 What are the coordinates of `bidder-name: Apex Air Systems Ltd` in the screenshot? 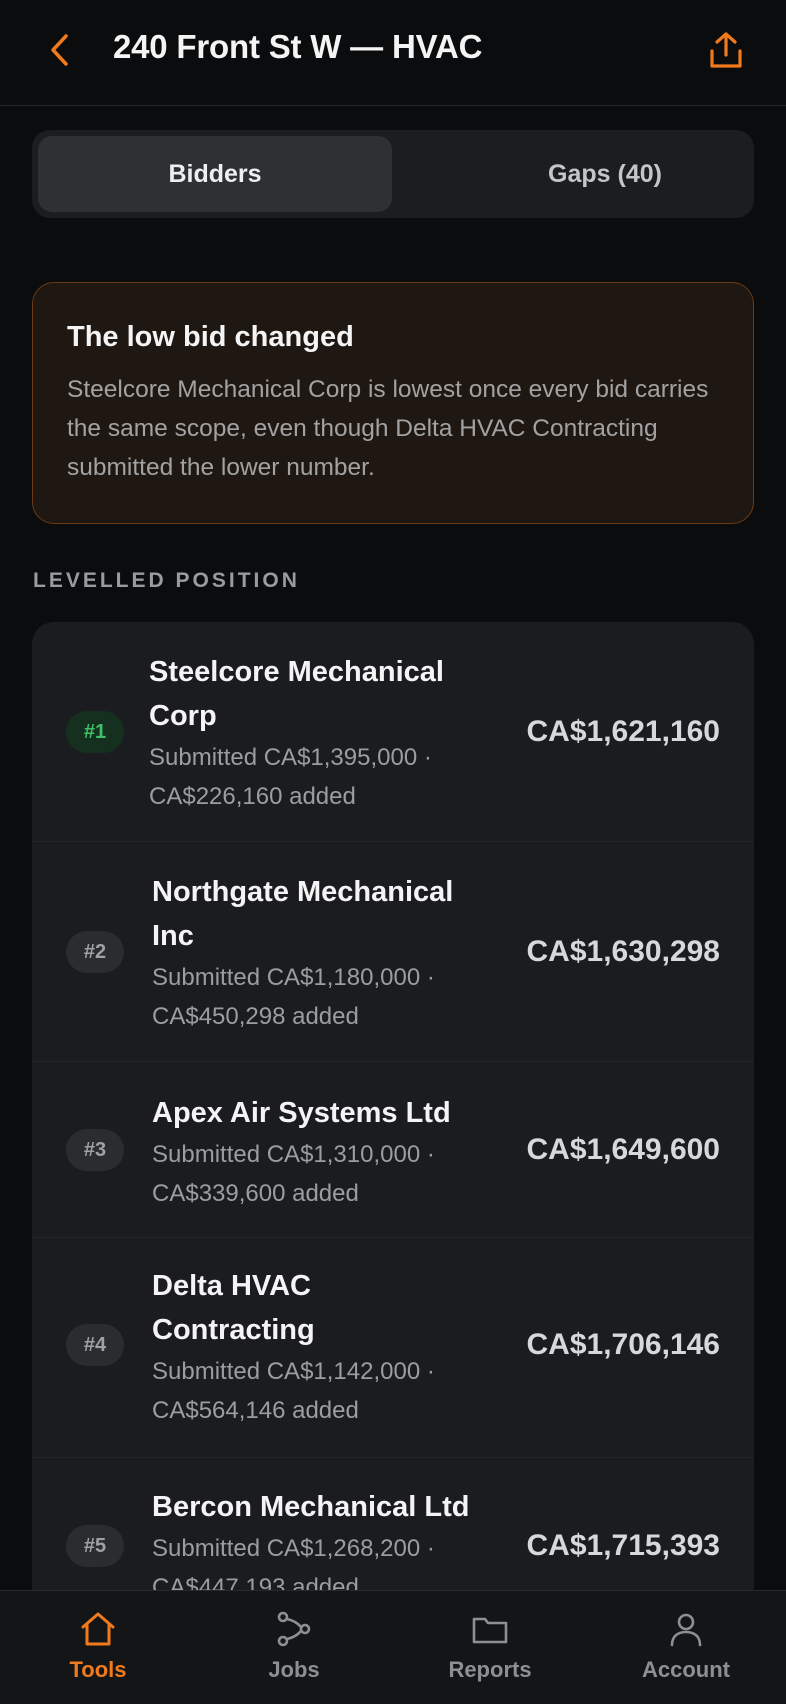 It's located at (317, 1113).